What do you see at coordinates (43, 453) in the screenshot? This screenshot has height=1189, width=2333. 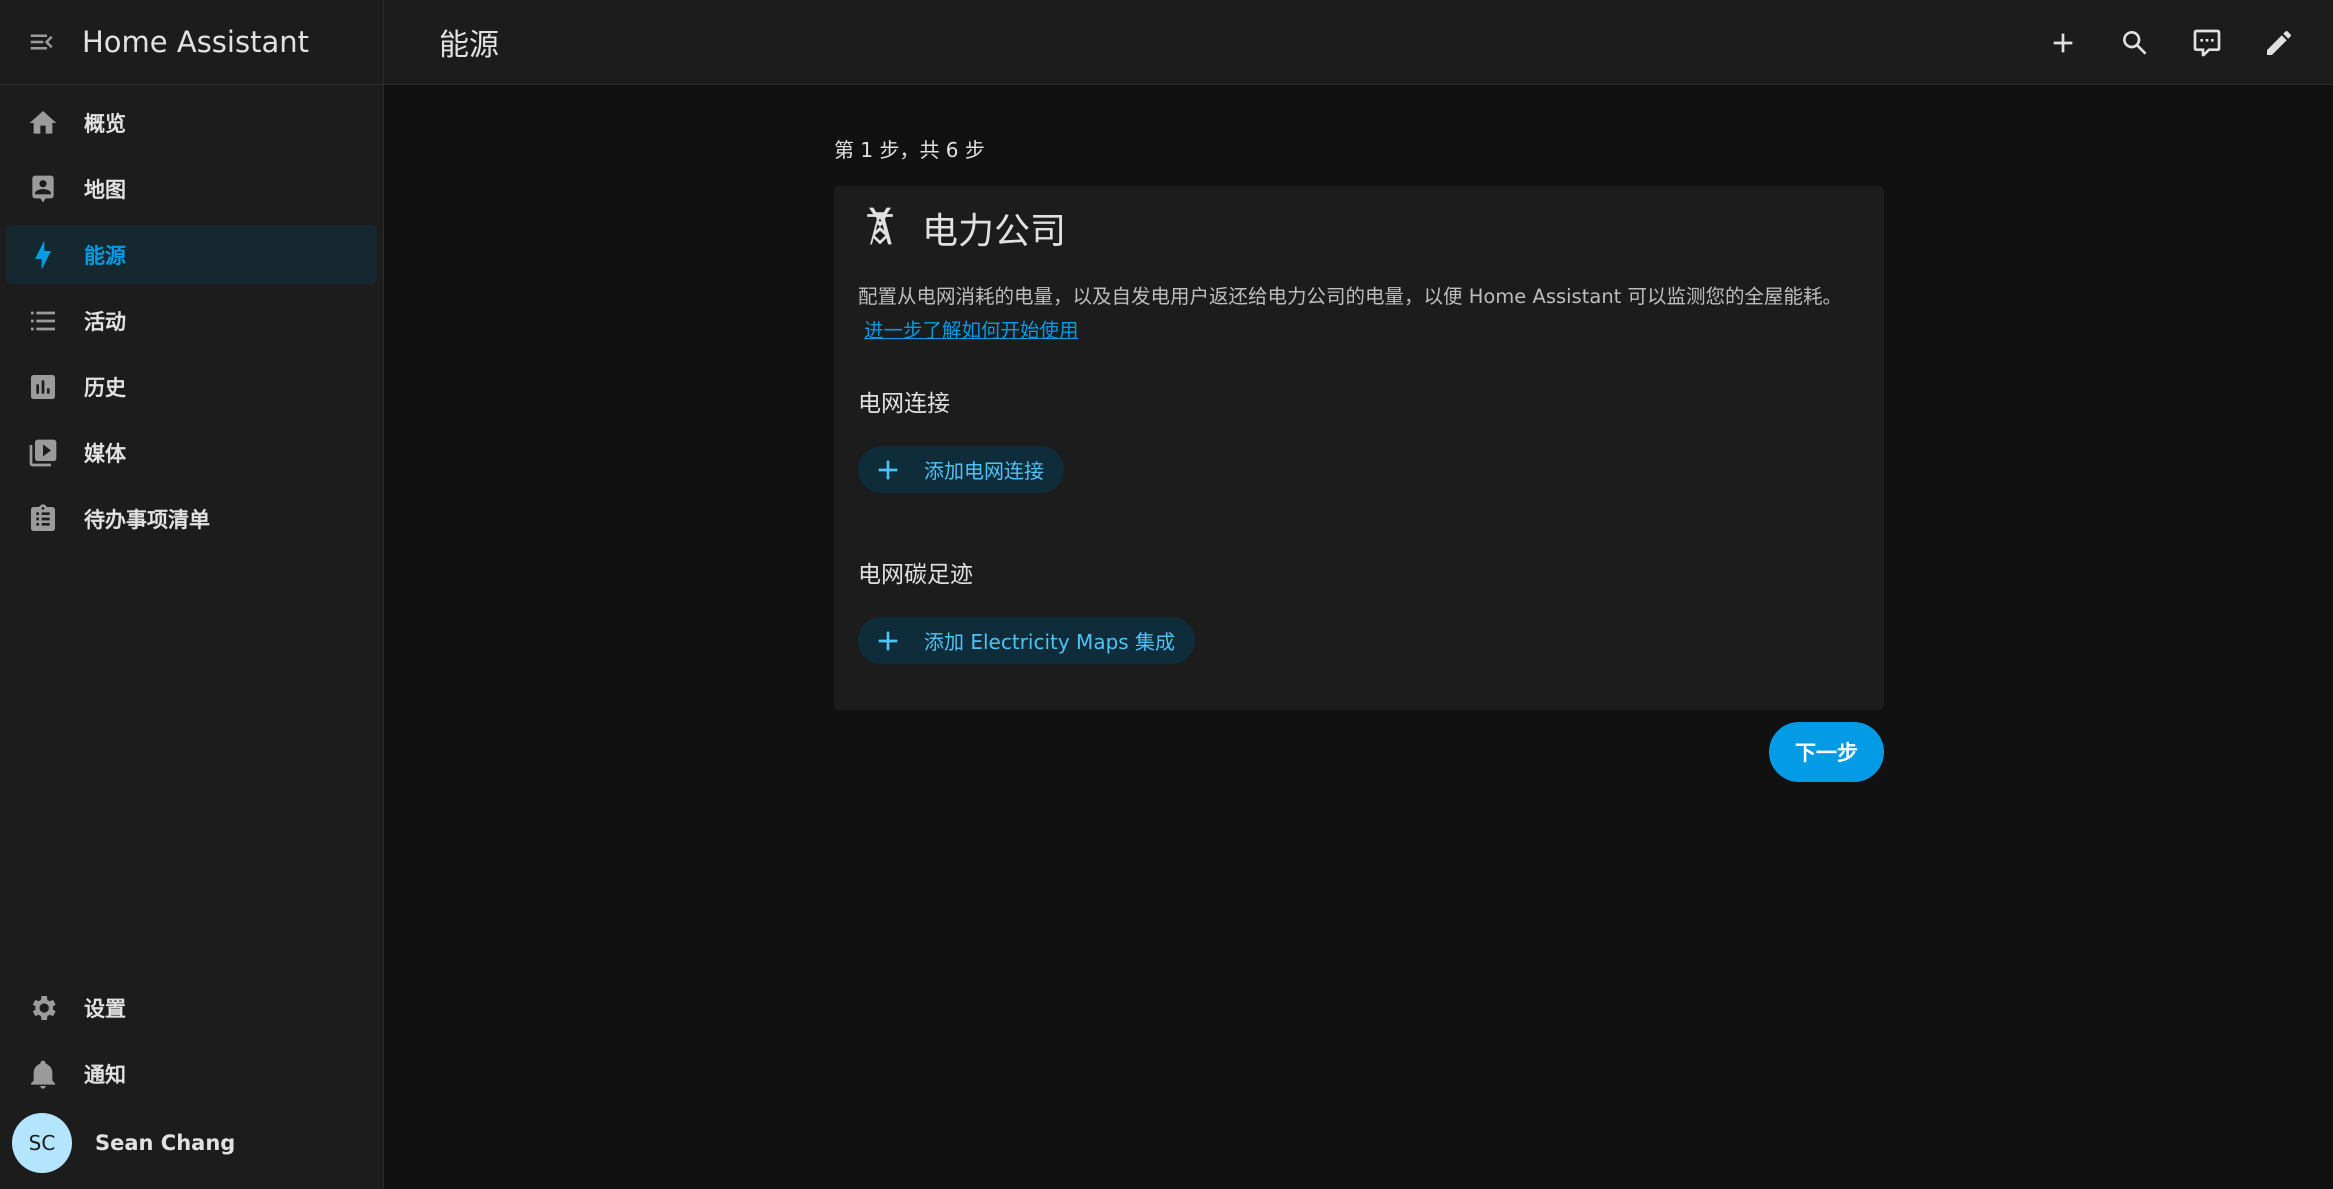 I see `play-box-multiple-icon` at bounding box center [43, 453].